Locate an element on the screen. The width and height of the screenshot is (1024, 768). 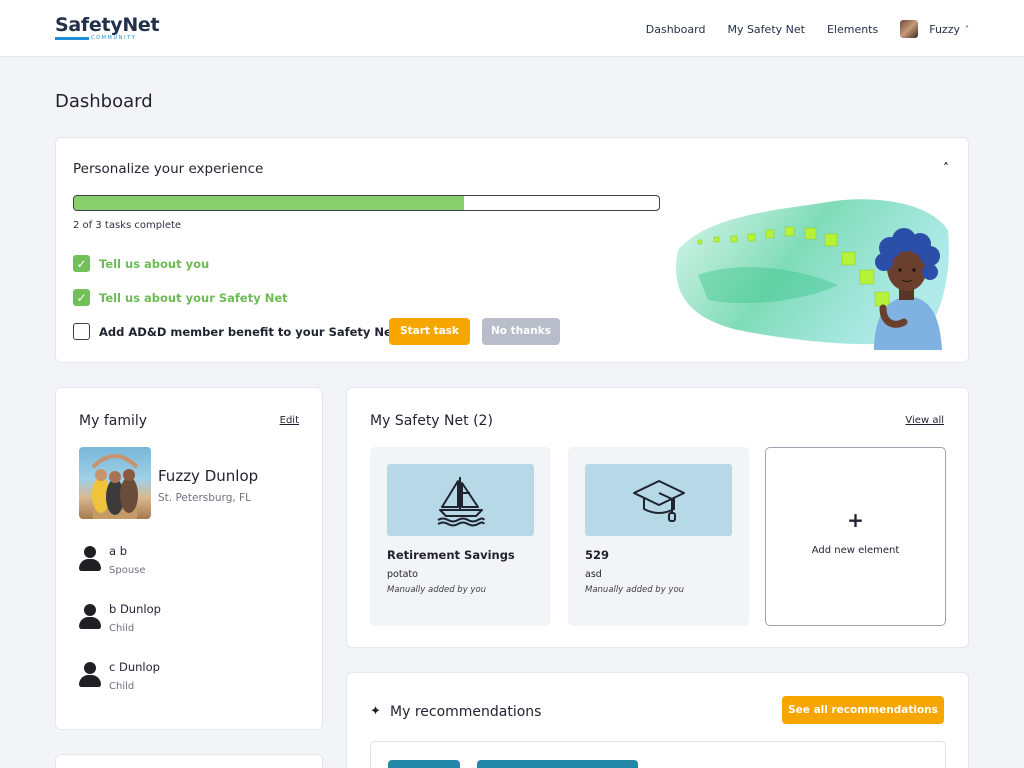
see-all-recommendations-button: See all recommendations is located at coordinates (863, 710).